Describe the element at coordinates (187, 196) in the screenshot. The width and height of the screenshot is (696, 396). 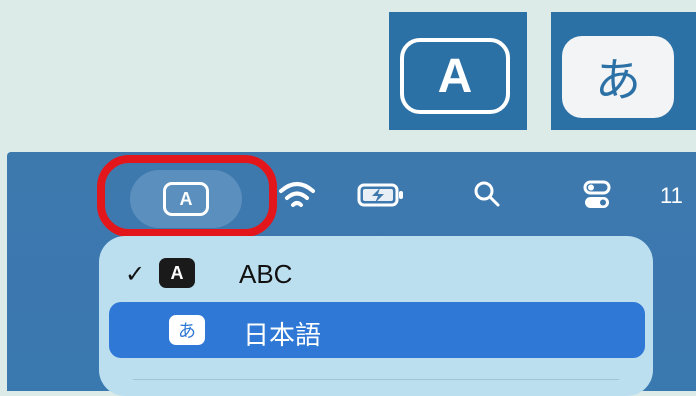
I see `highlight-circle` at that location.